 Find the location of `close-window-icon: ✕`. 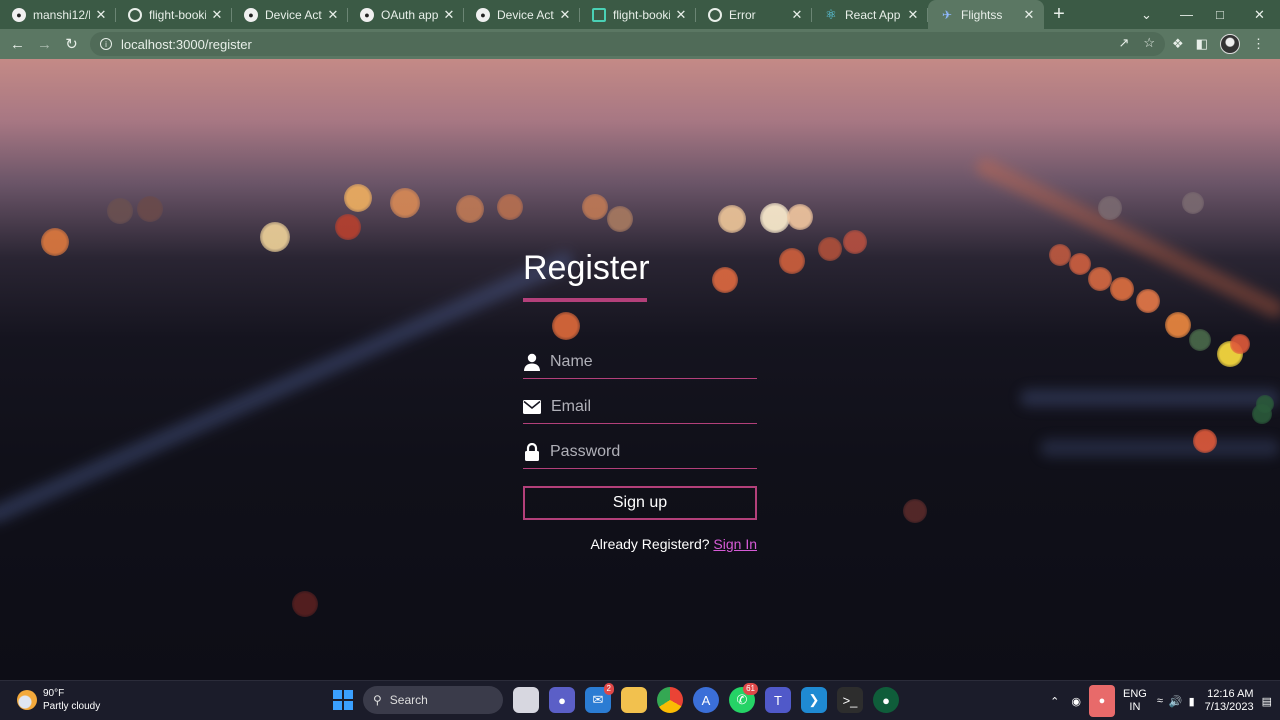

close-window-icon: ✕ is located at coordinates (1259, 14).